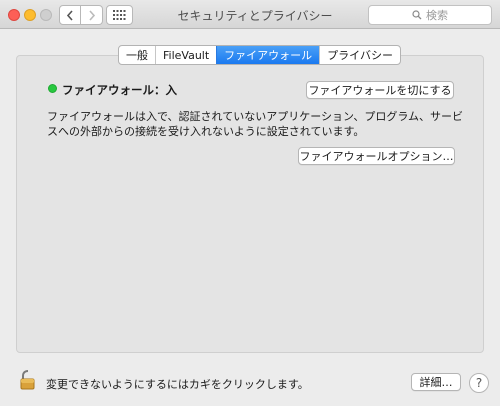 The height and width of the screenshot is (406, 500). I want to click on back-button, so click(70, 15).